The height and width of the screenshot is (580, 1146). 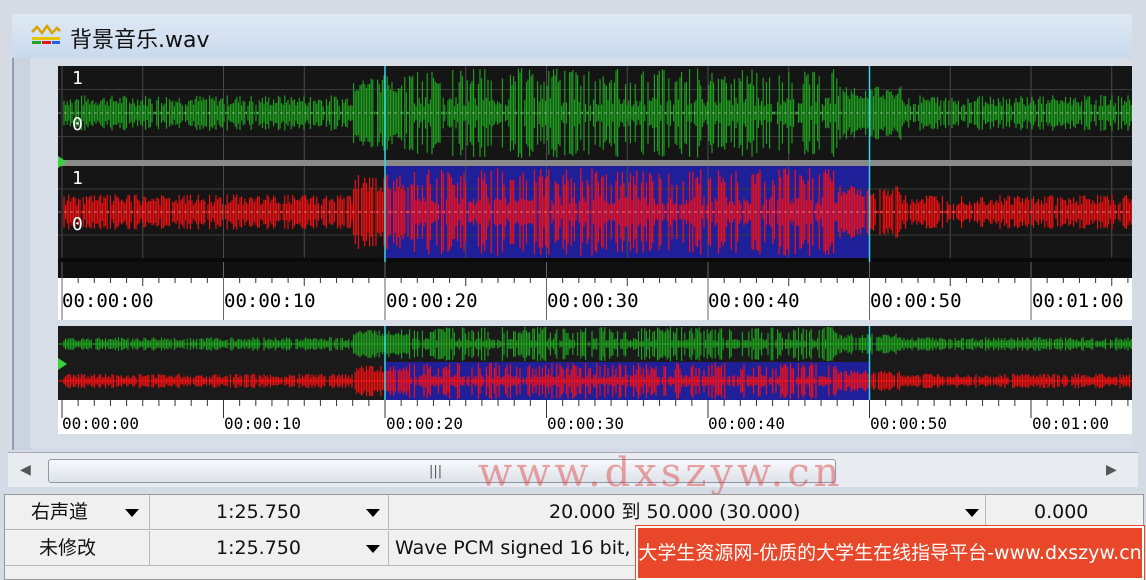 What do you see at coordinates (909, 423) in the screenshot?
I see `overview-ruler-label: 00:00:50` at bounding box center [909, 423].